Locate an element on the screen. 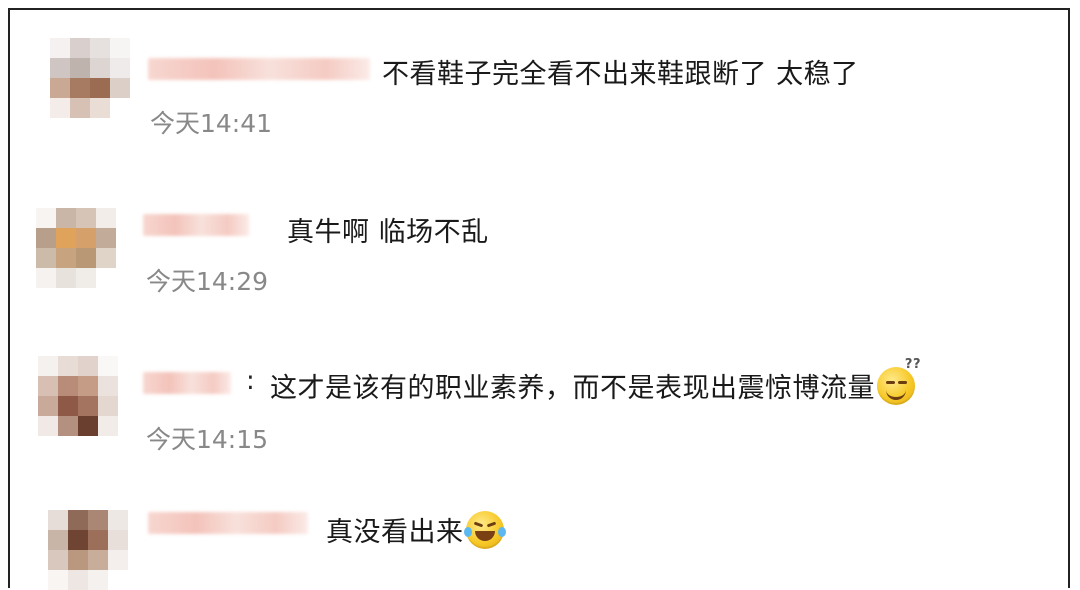 The image size is (1080, 590). comment-text: 这才是该有的职业素养，而不是表现出震惊博流量?? is located at coordinates (595, 381).